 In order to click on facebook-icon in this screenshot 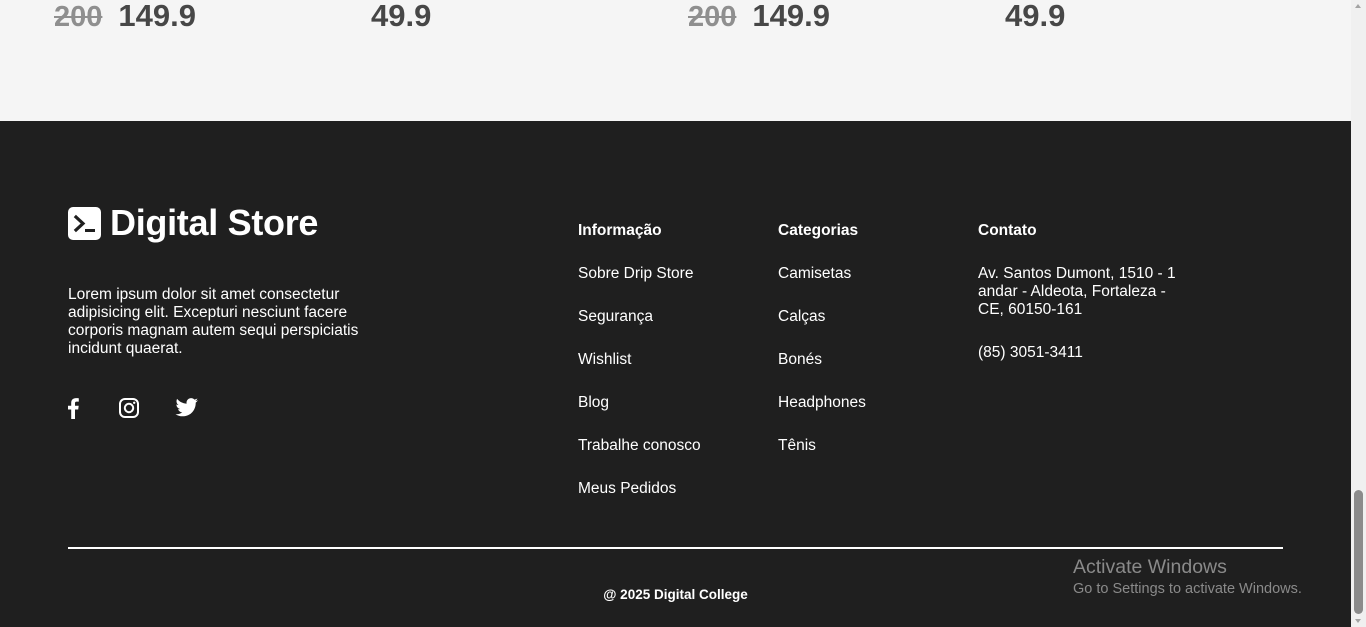, I will do `click(73, 410)`.